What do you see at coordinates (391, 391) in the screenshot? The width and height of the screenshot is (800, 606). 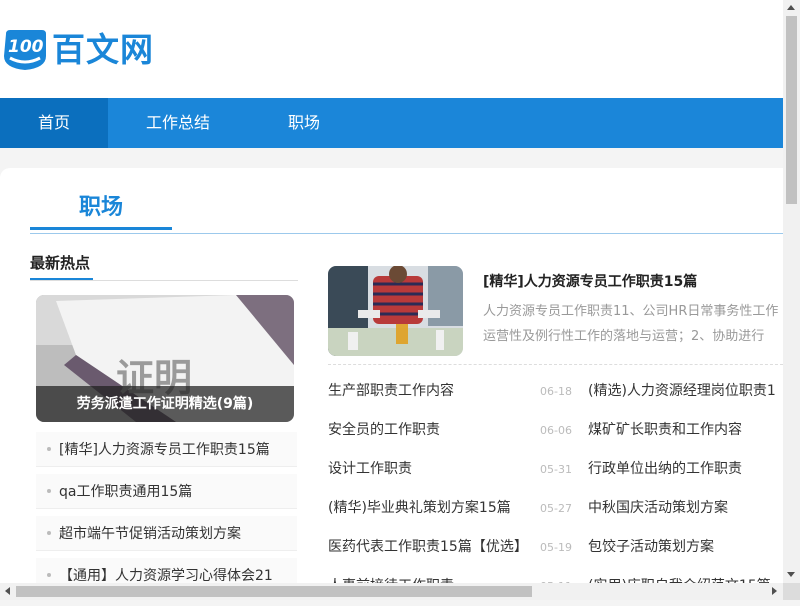 I see `article-link: 生产部职责工作内容` at bounding box center [391, 391].